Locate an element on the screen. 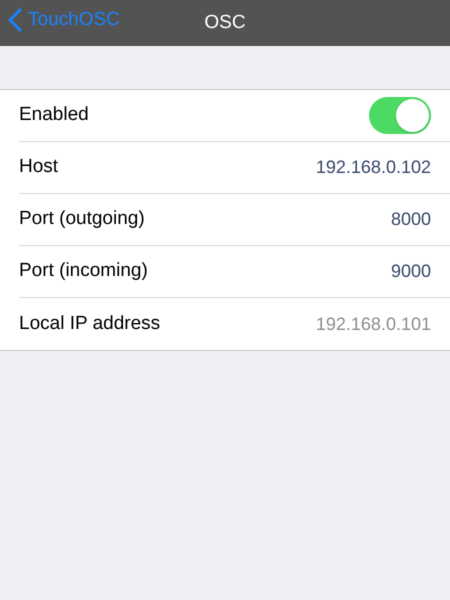 The width and height of the screenshot is (450, 600). setting-label: Port (incoming) is located at coordinates (83, 271).